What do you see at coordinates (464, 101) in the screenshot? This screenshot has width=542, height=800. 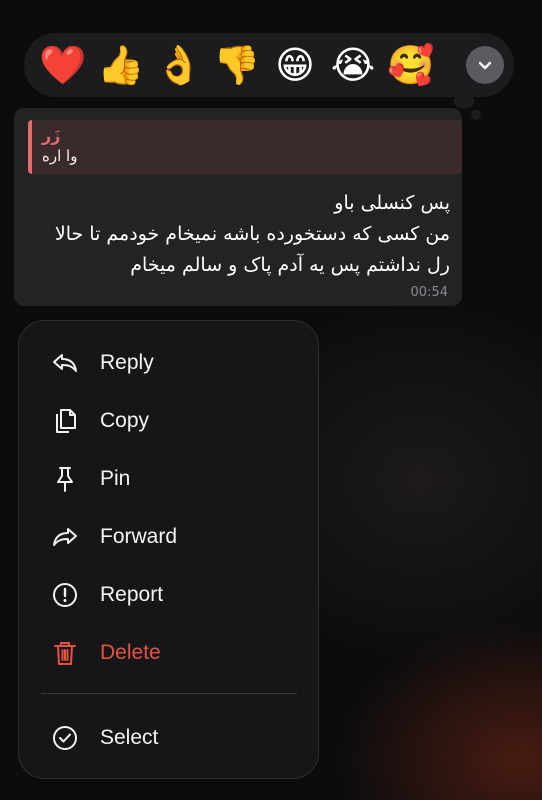 I see `reaction-bar-tail` at bounding box center [464, 101].